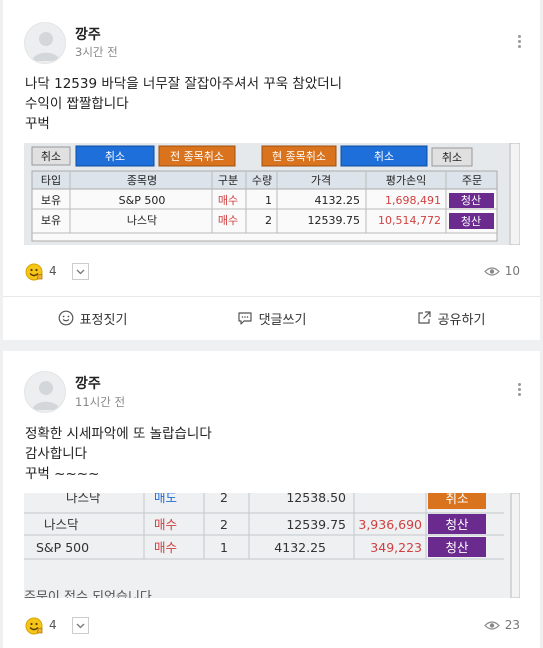 The height and width of the screenshot is (648, 543). I want to click on action-bar: 표정짓기 댓글쓰기 공유하기, so click(271, 318).